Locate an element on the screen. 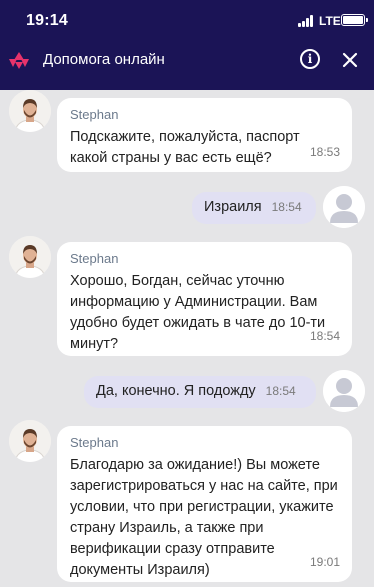  message-time: 18:53 is located at coordinates (324, 152).